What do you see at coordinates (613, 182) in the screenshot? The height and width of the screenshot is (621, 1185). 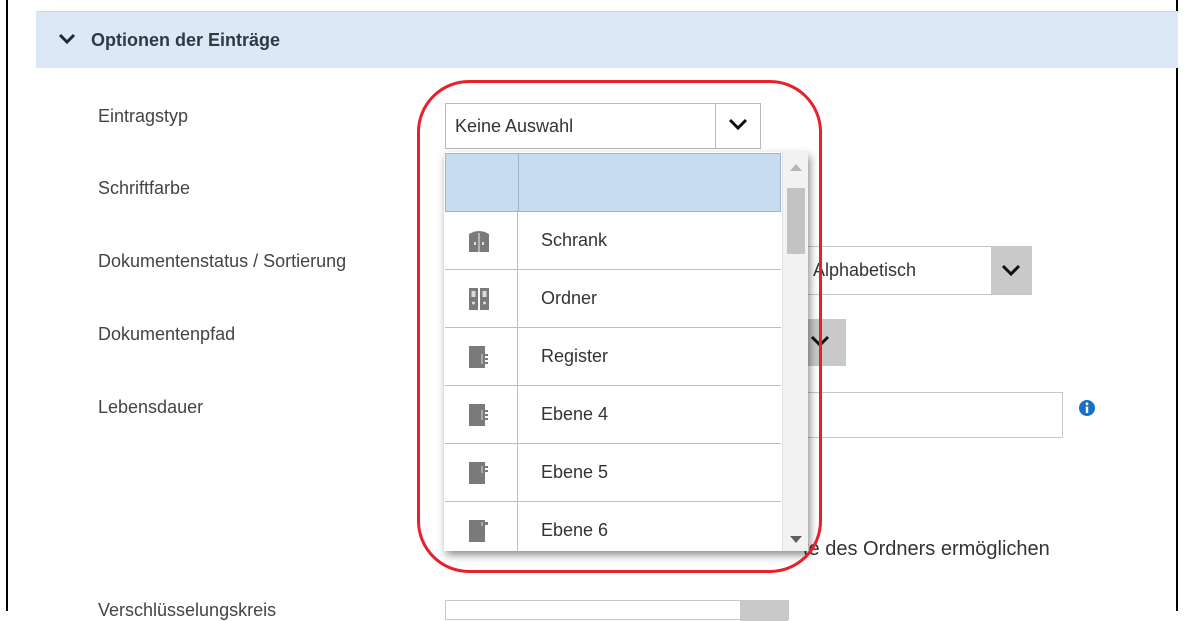 I see `dropdown-option-empty` at bounding box center [613, 182].